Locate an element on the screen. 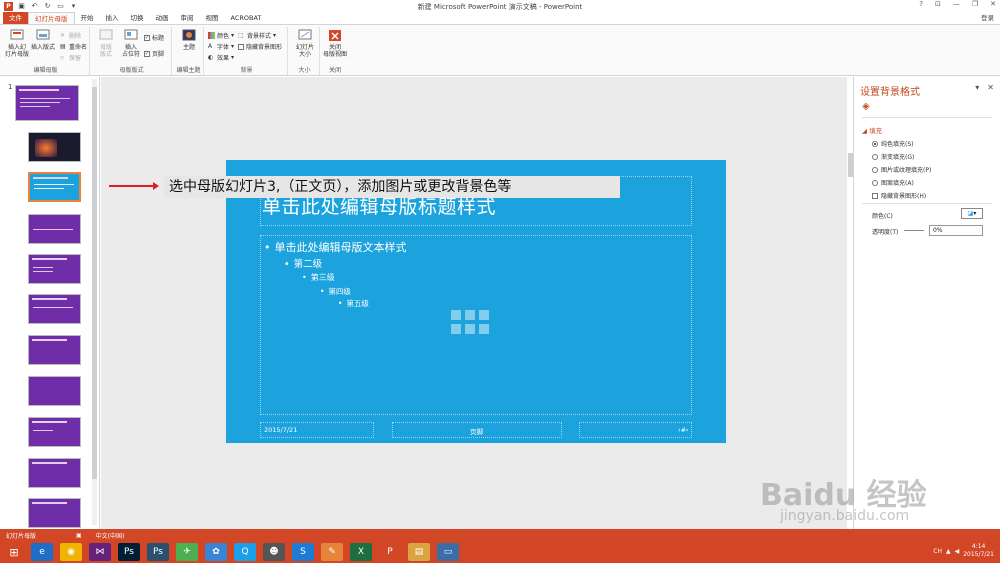 The height and width of the screenshot is (563, 1000). transparency-slider is located at coordinates (914, 230).